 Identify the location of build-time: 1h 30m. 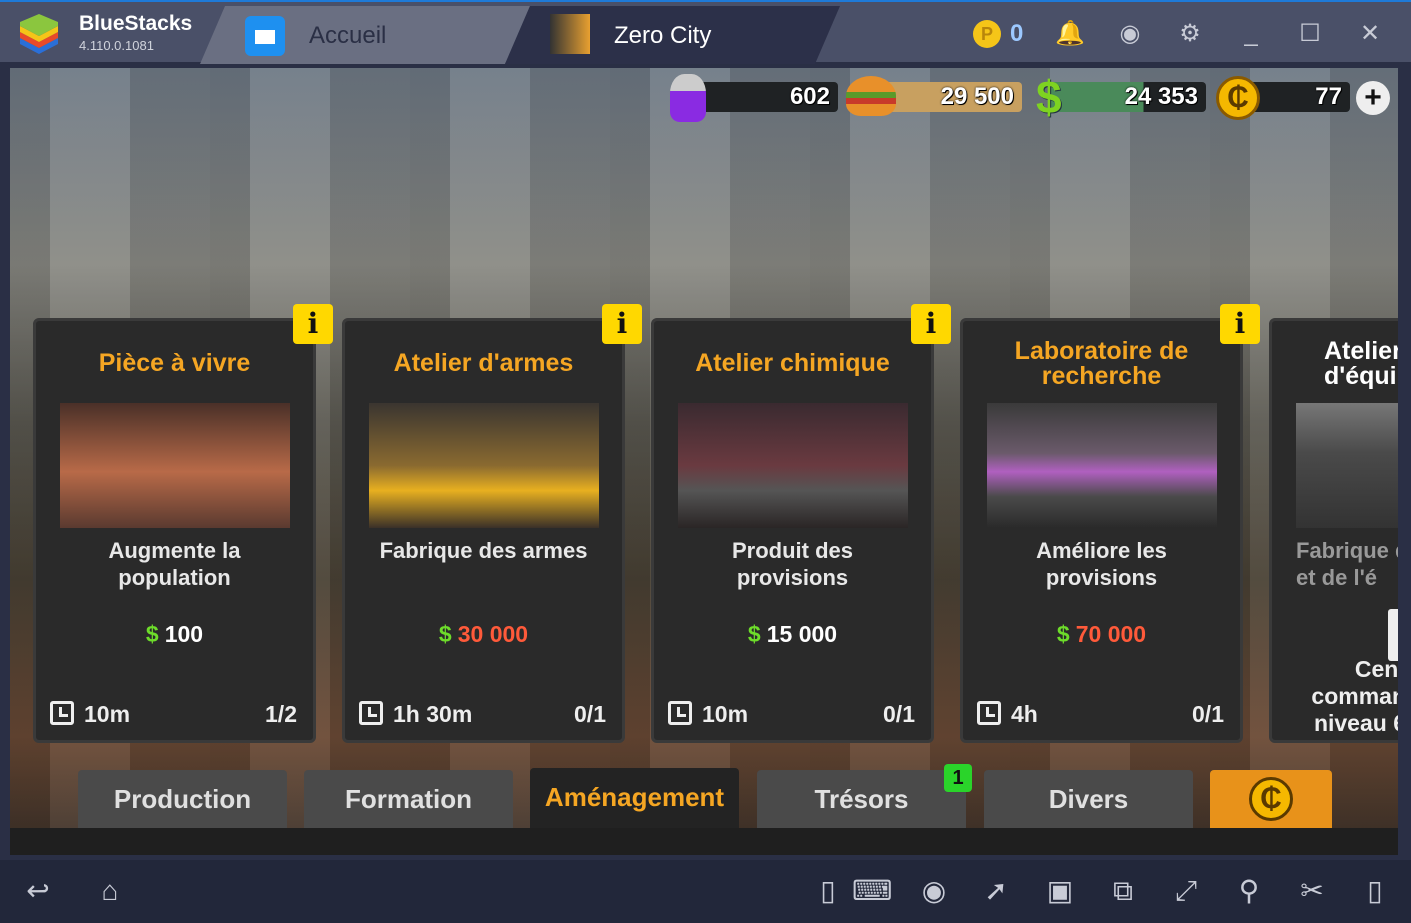
(415, 714).